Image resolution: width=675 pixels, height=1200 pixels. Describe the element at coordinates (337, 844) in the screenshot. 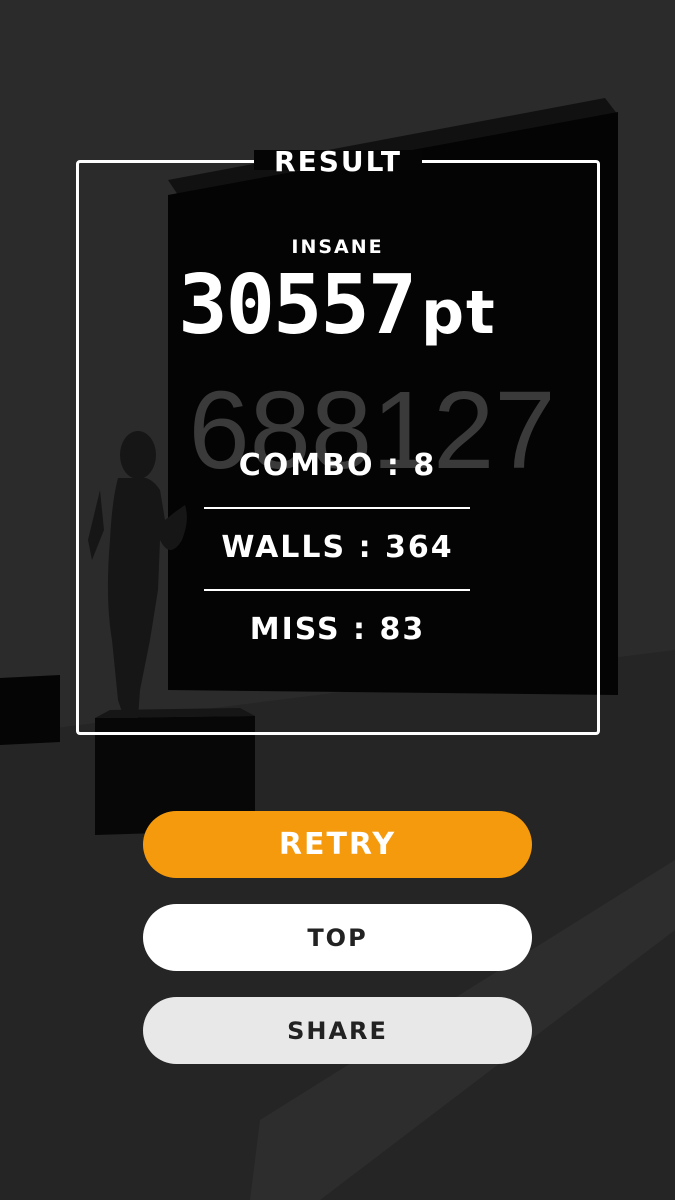

I see `retry-button: RETRY` at that location.